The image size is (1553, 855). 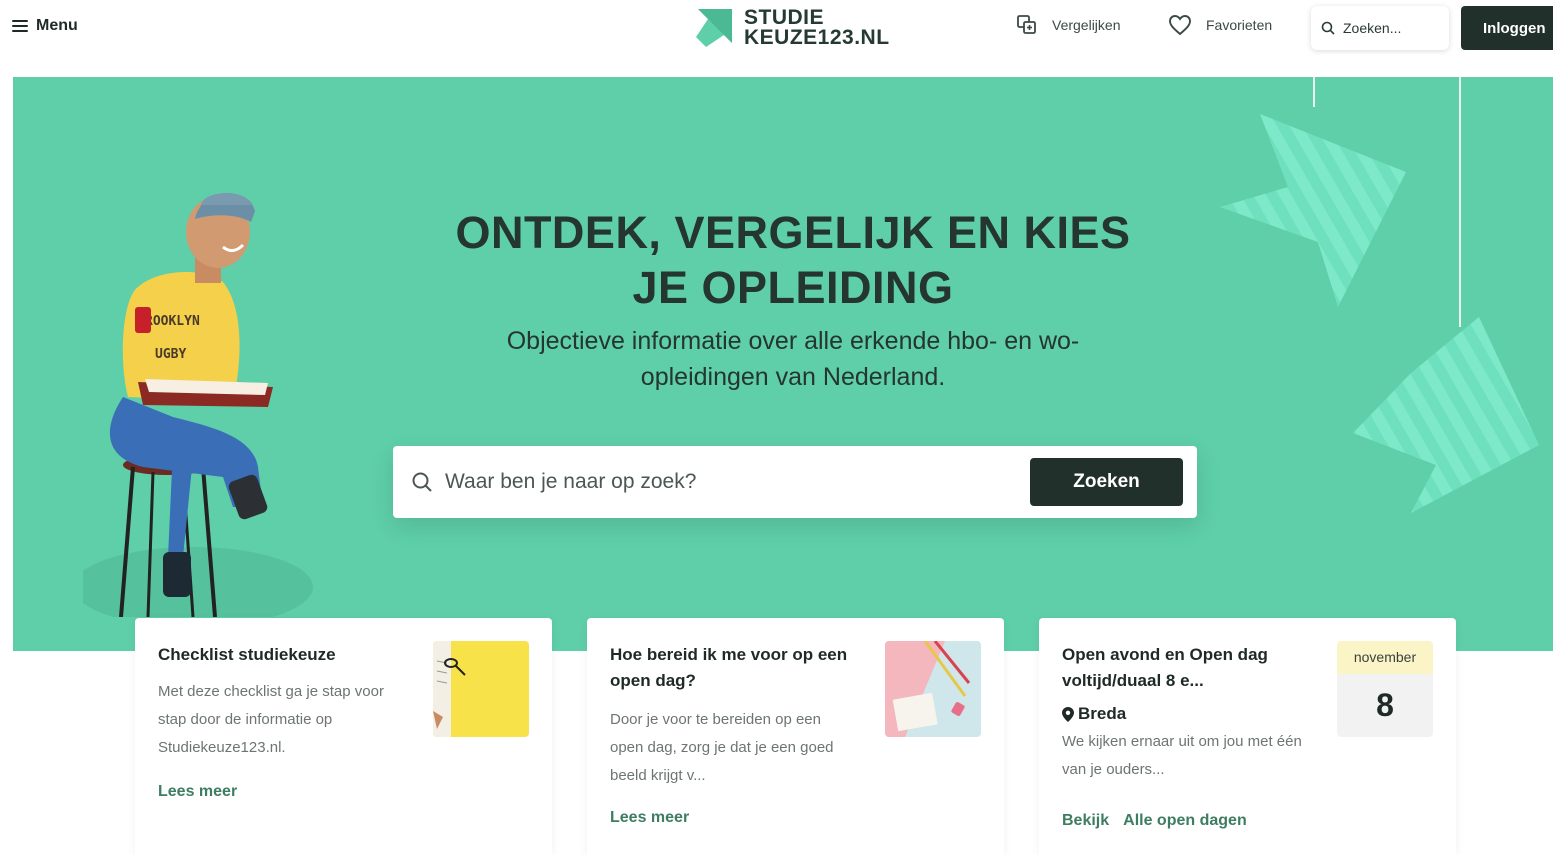 I want to click on favorites-link: Favorieten, so click(x=1220, y=25).